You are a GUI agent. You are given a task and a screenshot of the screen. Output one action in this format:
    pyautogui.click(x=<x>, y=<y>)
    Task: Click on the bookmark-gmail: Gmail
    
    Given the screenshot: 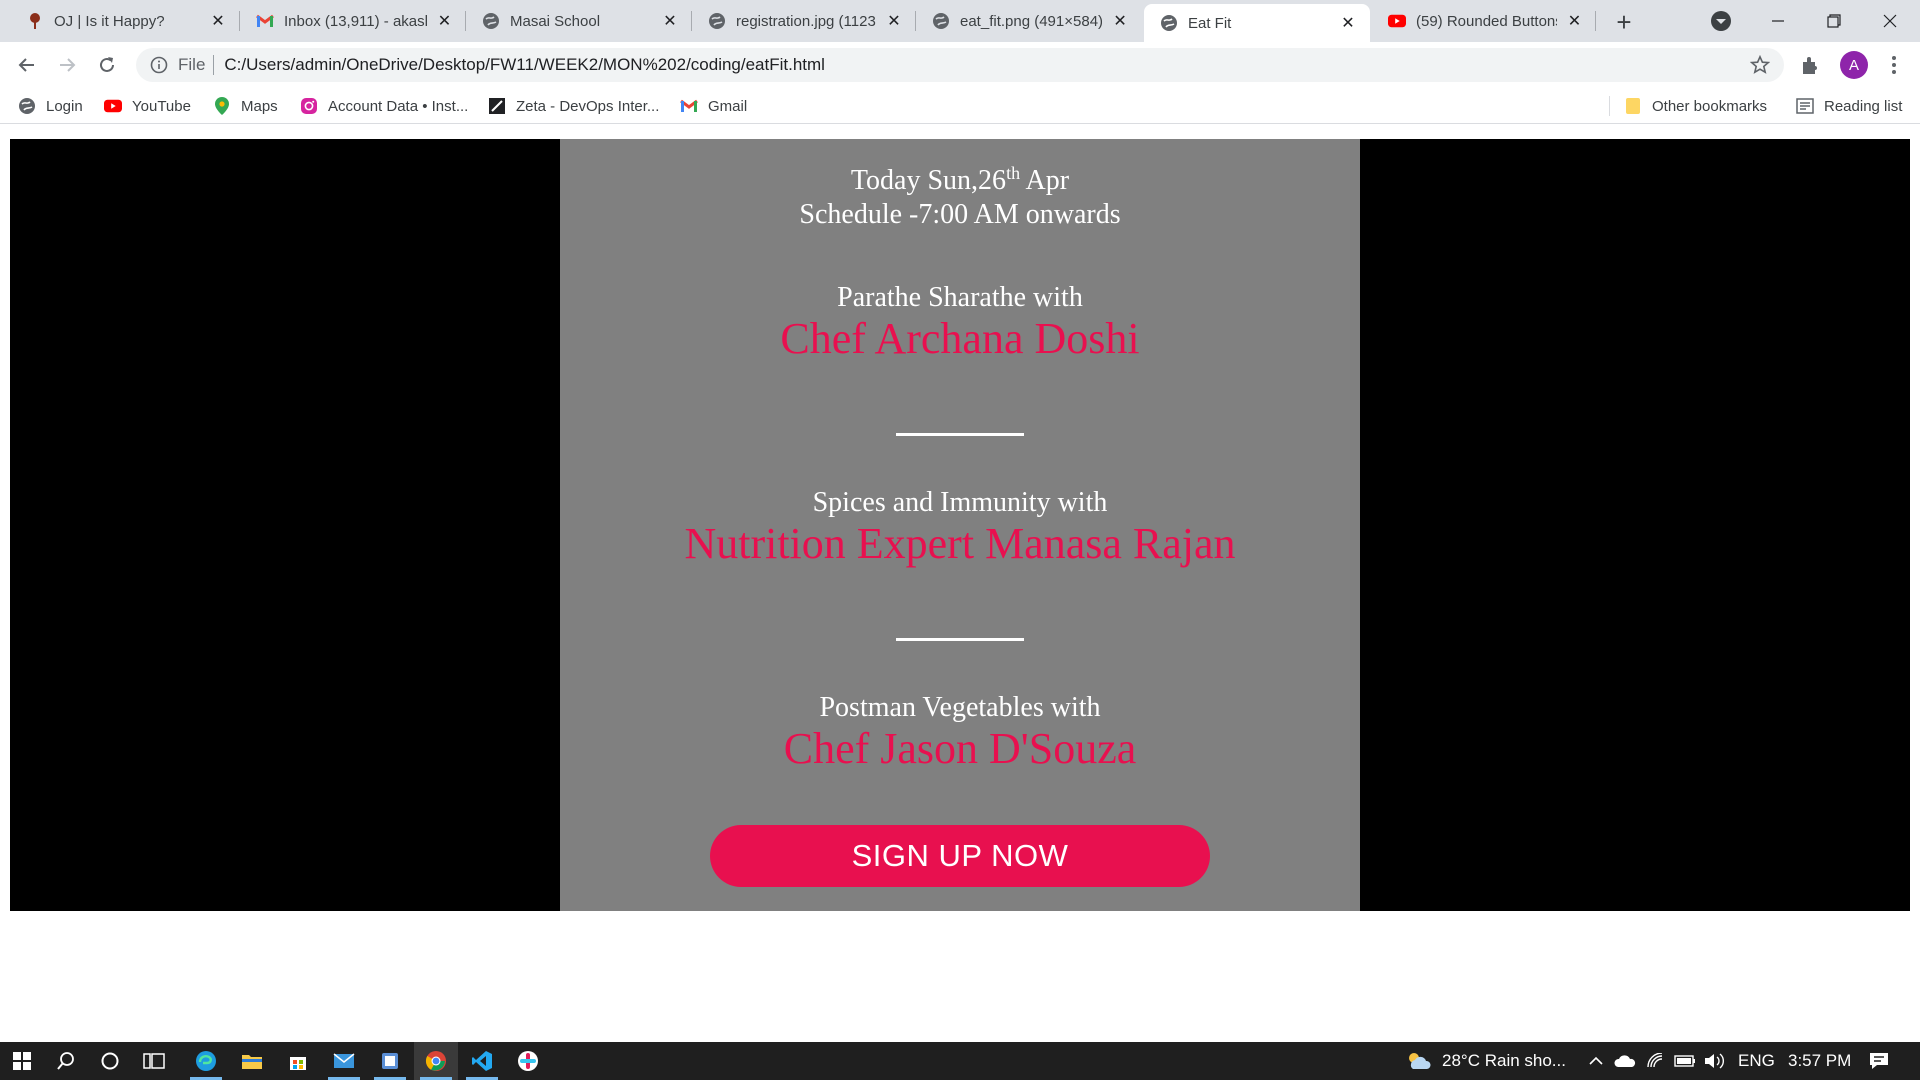 What is the action you would take?
    pyautogui.click(x=713, y=106)
    